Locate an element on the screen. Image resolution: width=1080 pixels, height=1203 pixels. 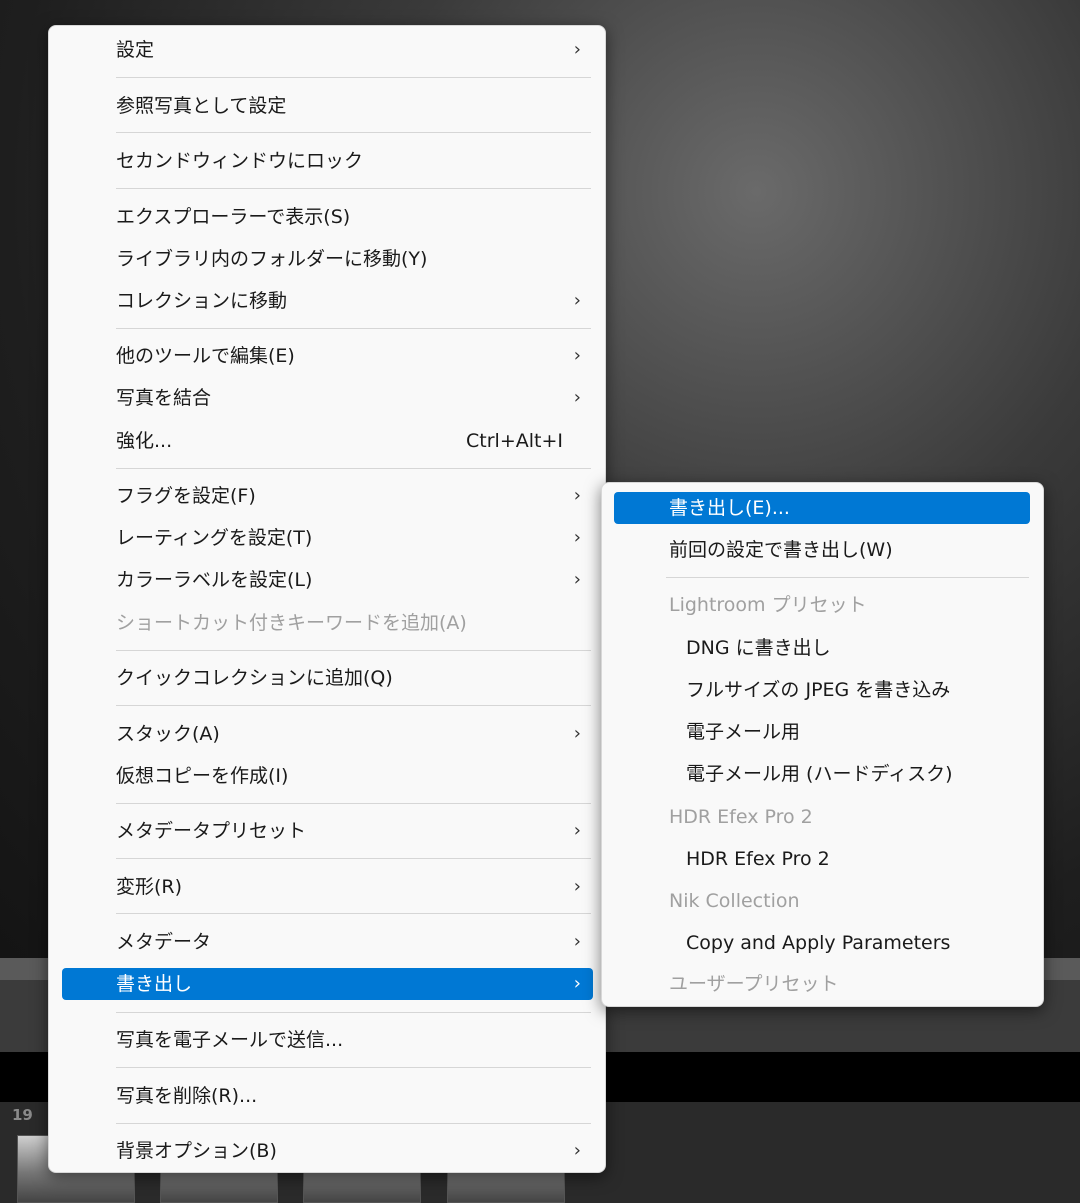
menu-item-label: メタデータプリセット is located at coordinates (211, 831).